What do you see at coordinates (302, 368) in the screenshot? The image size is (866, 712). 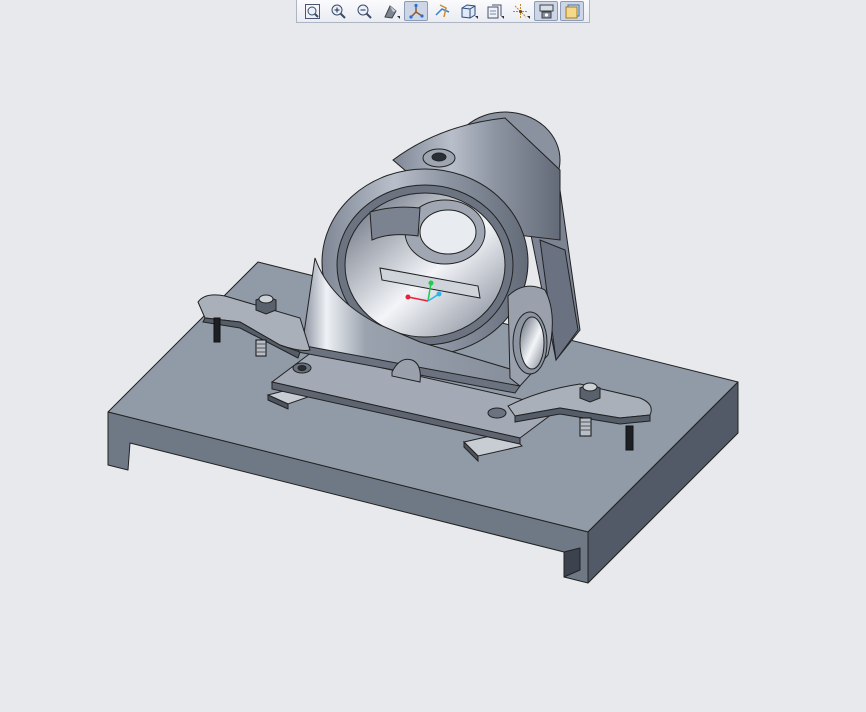 I see `mounting-hole` at bounding box center [302, 368].